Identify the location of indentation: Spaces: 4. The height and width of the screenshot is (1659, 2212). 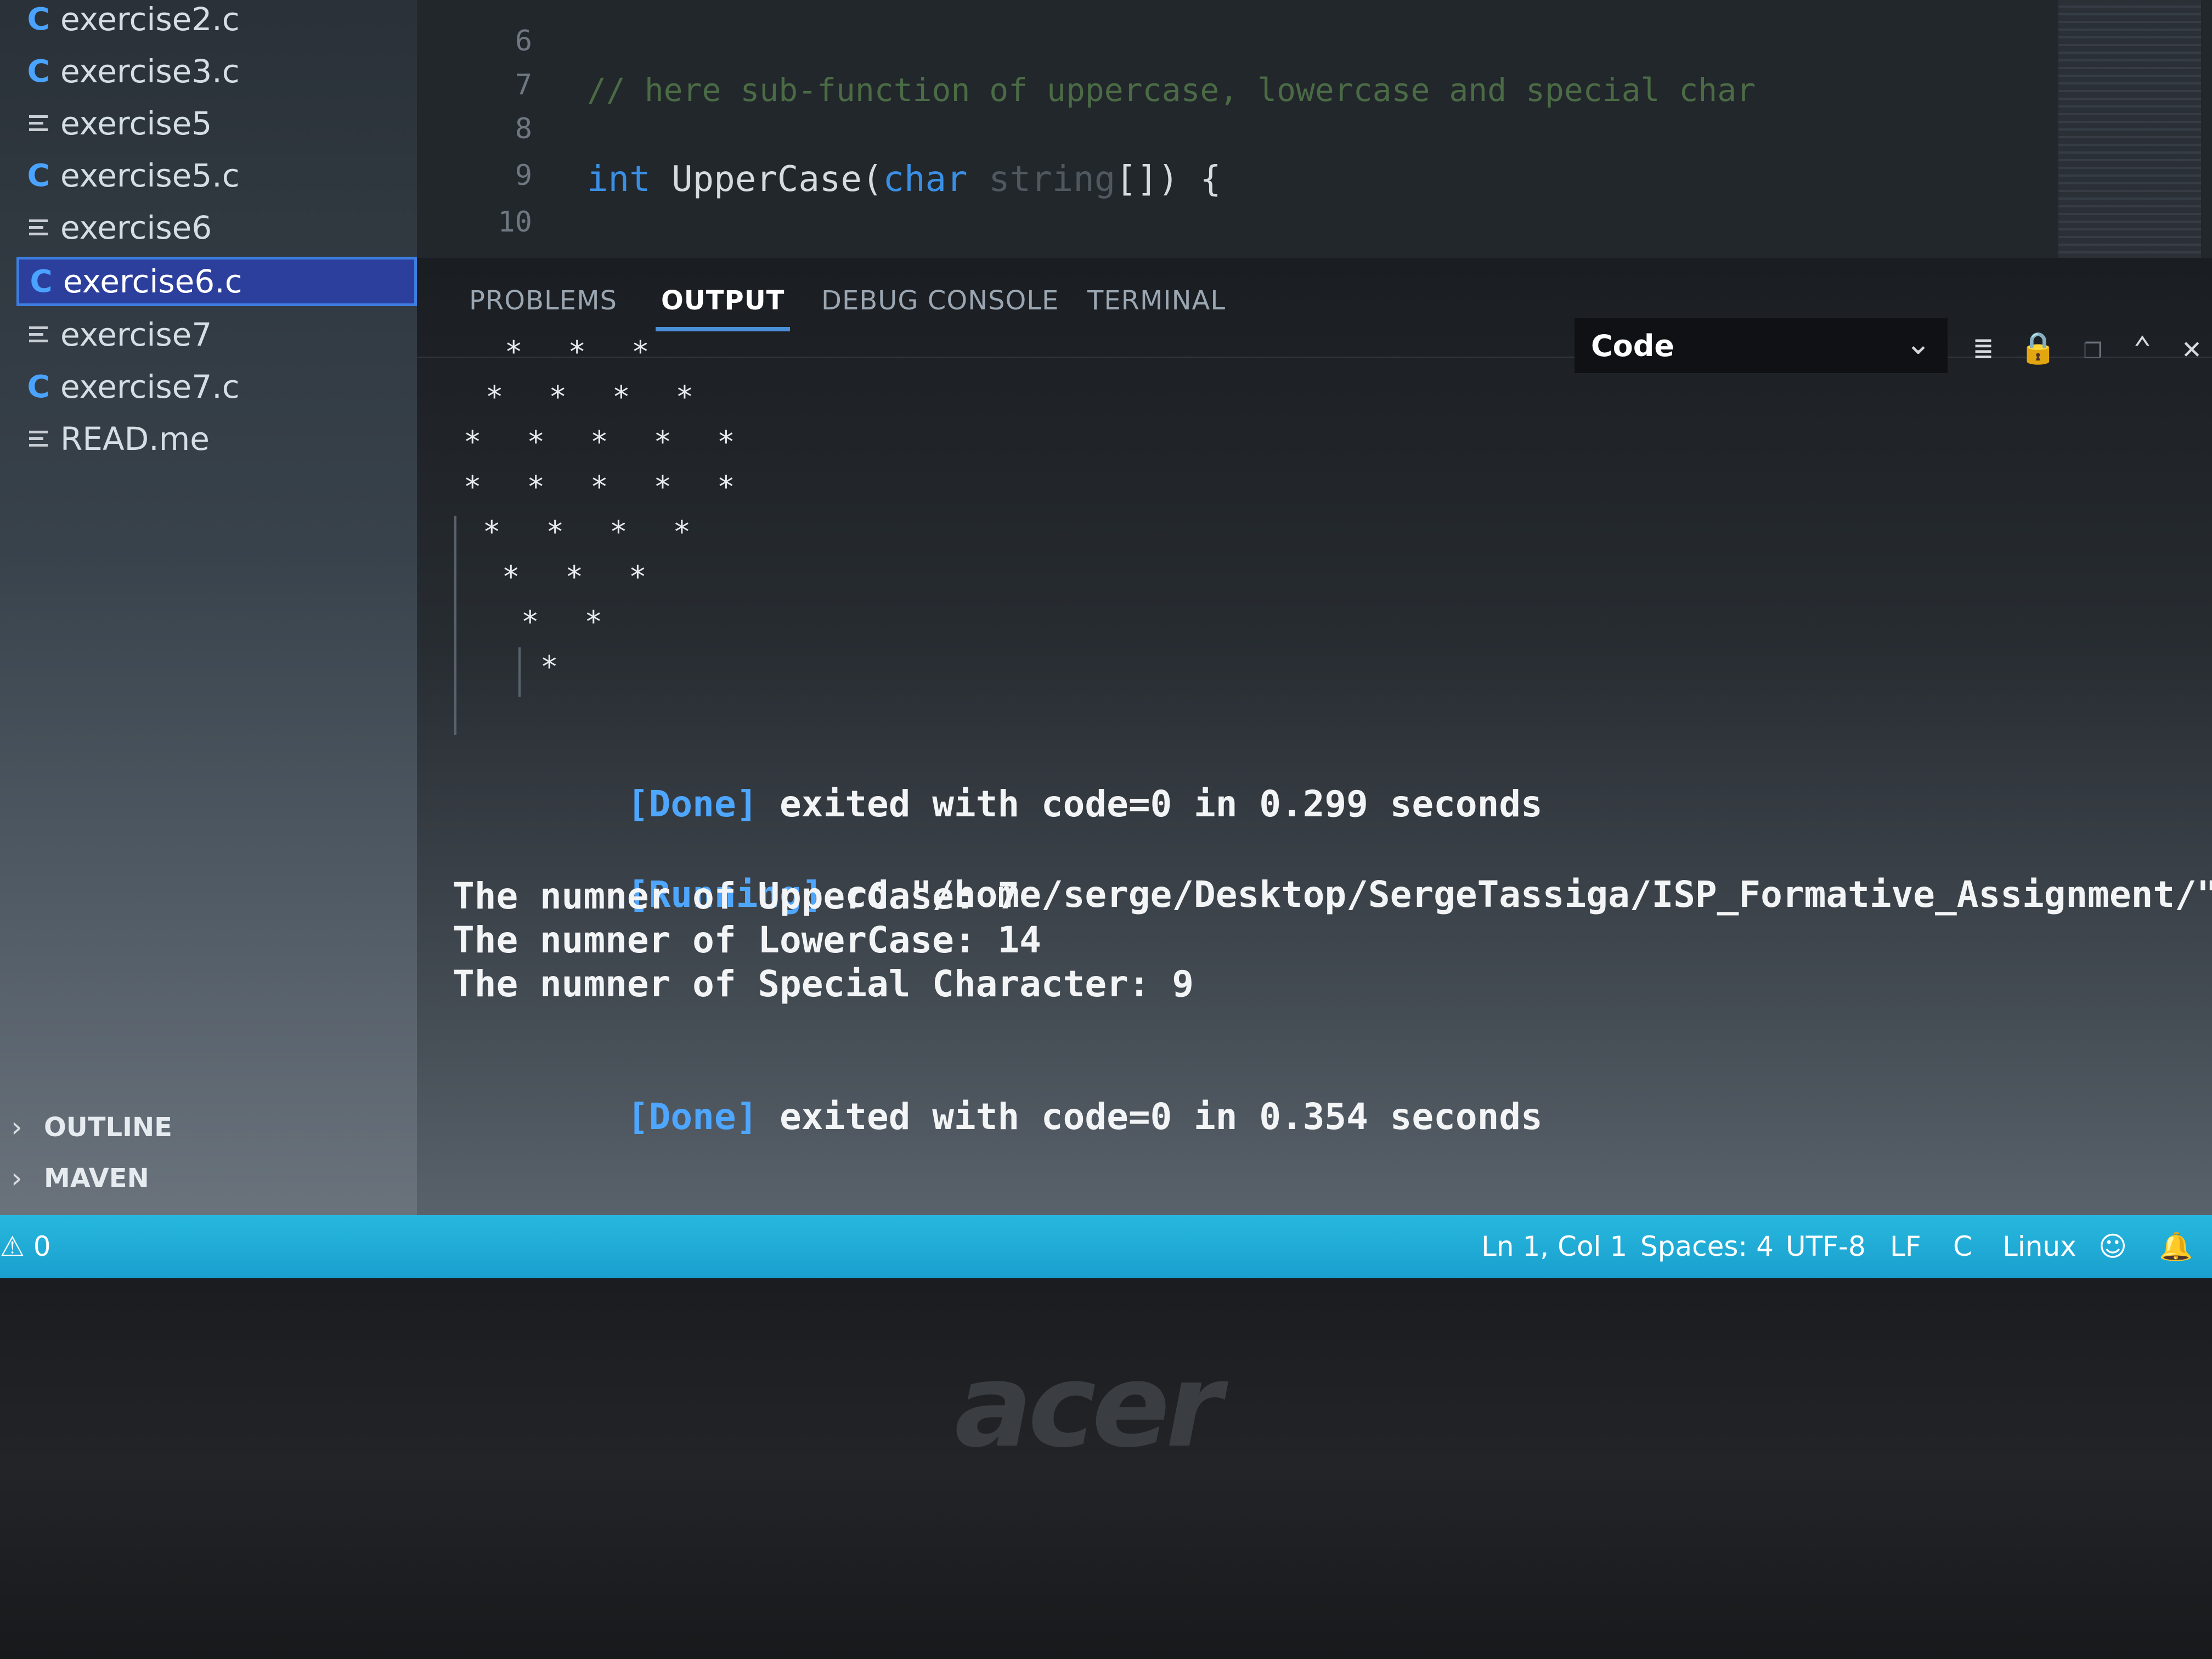
(1707, 1246).